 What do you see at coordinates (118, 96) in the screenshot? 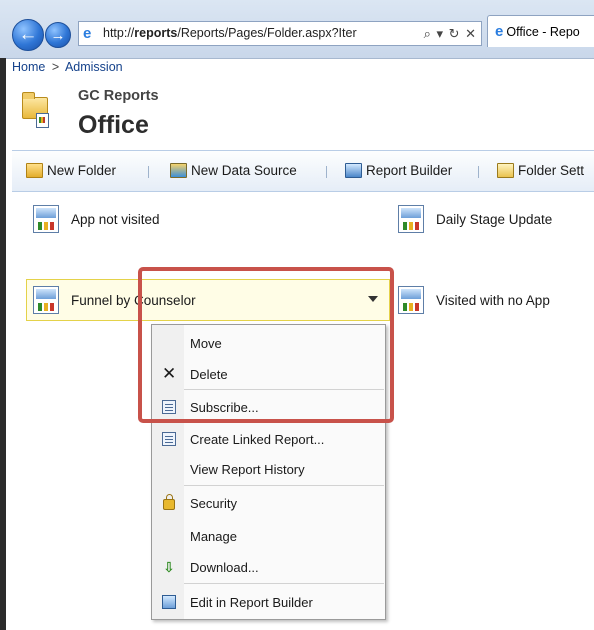
I see `site-title: GC Reports` at bounding box center [118, 96].